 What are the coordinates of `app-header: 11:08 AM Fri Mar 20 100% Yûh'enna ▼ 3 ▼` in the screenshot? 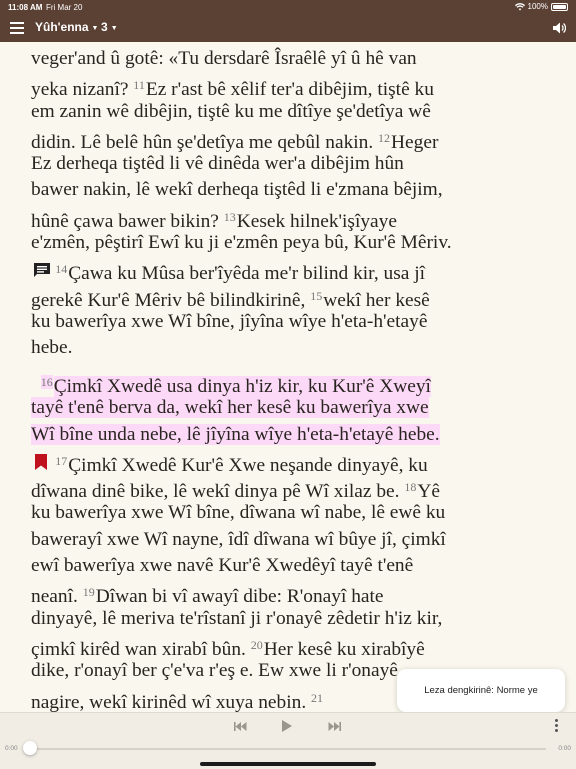 It's located at (288, 21).